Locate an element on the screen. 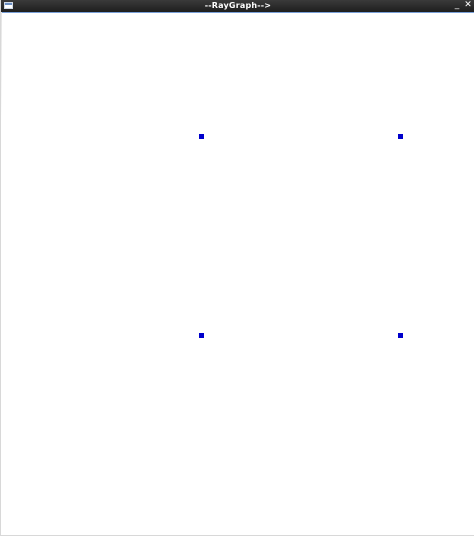 The width and height of the screenshot is (474, 536). window-title: --RayGraph--> is located at coordinates (238, 5).